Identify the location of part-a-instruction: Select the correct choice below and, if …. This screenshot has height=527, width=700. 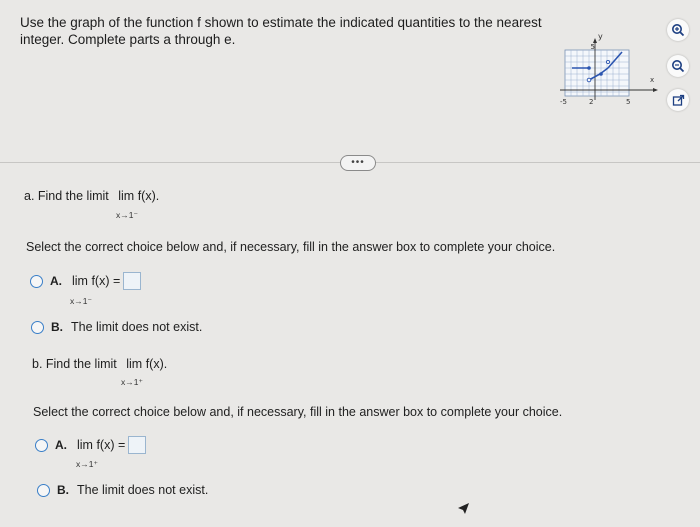
(291, 247).